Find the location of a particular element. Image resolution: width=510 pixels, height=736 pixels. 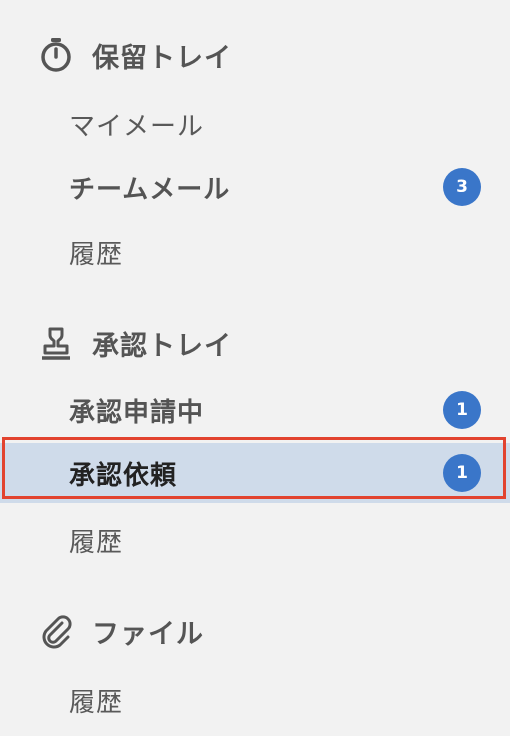

stopwatch-icon is located at coordinates (56, 55).